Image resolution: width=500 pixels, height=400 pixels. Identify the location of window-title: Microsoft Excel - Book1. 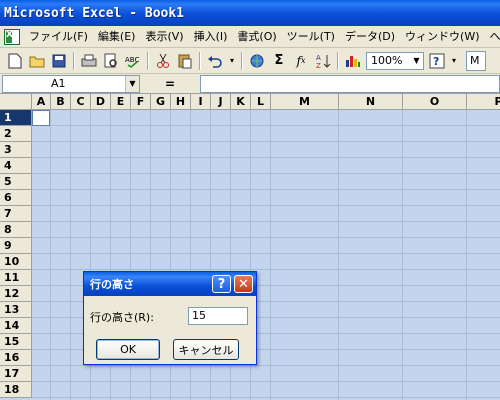
(94, 13).